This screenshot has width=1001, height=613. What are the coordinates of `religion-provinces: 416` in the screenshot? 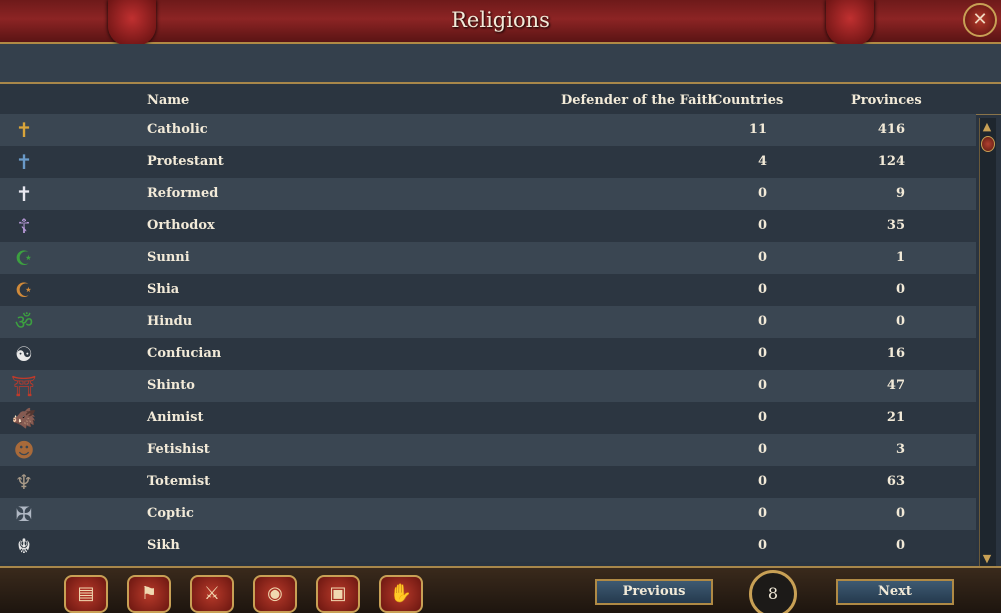 It's located at (891, 129).